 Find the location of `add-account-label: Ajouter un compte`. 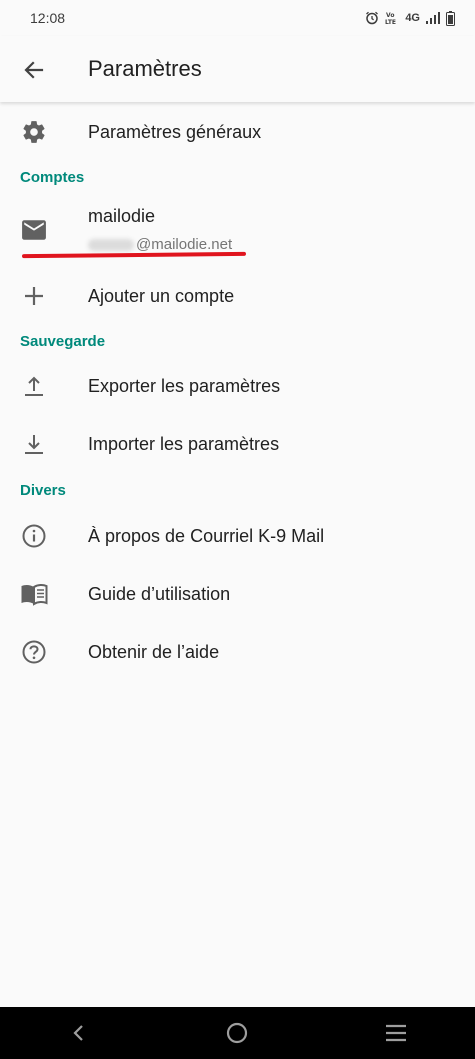

add-account-label: Ajouter un compte is located at coordinates (161, 295).